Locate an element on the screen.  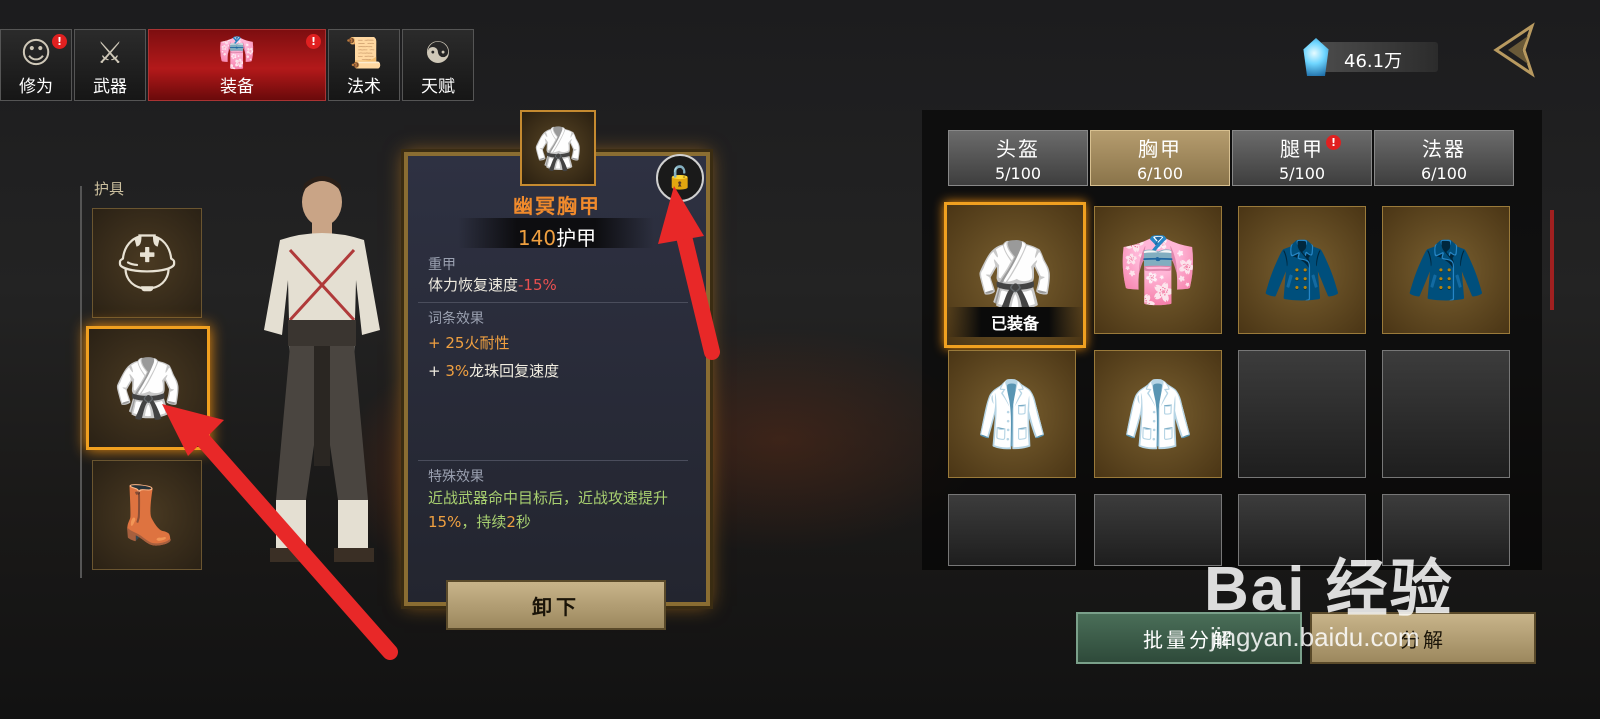
annotation-arrow-right is located at coordinates (689, 273).